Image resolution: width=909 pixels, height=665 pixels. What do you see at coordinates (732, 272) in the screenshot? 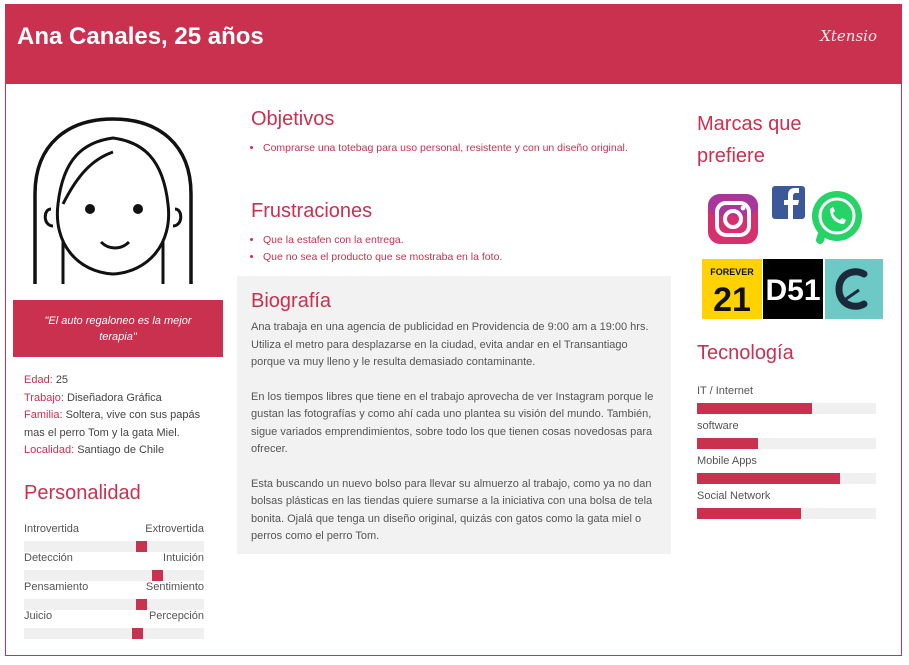
I see `svg-text: FOREVER` at bounding box center [732, 272].